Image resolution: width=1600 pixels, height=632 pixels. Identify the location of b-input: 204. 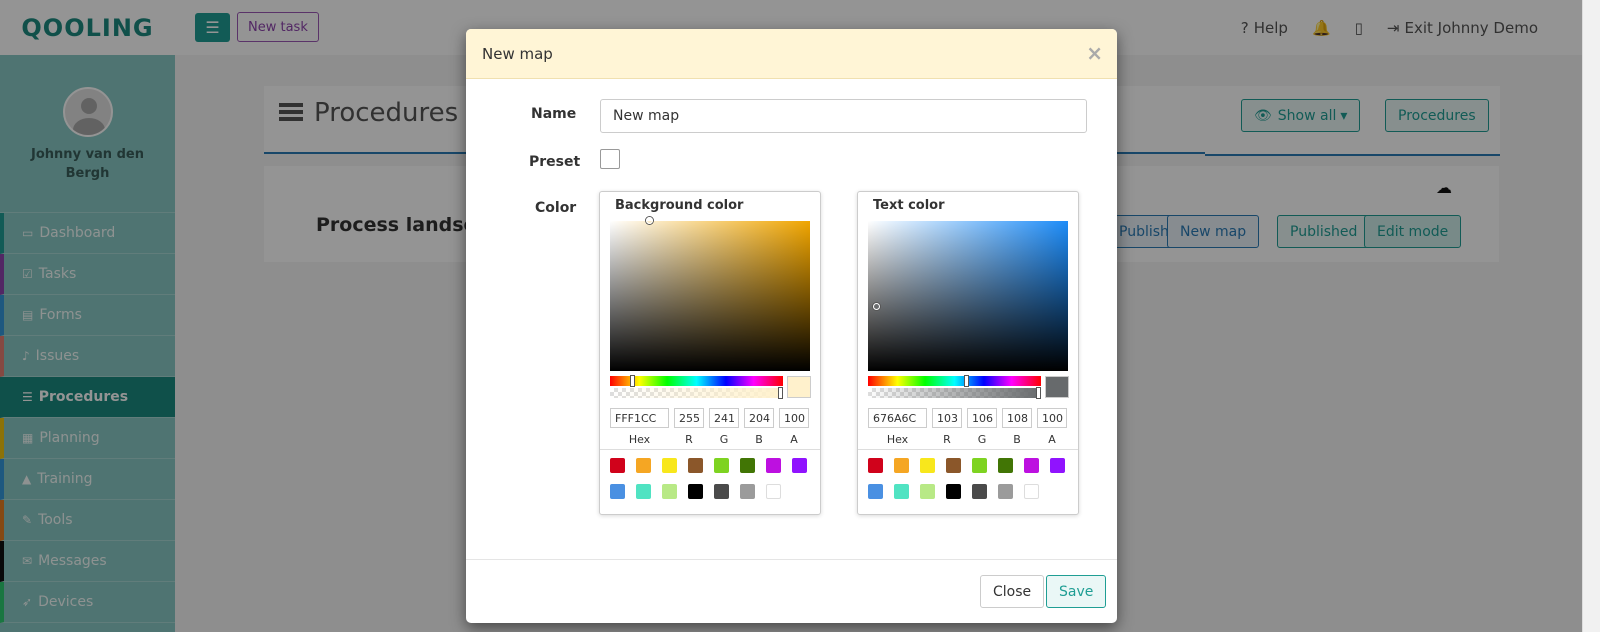
(759, 418).